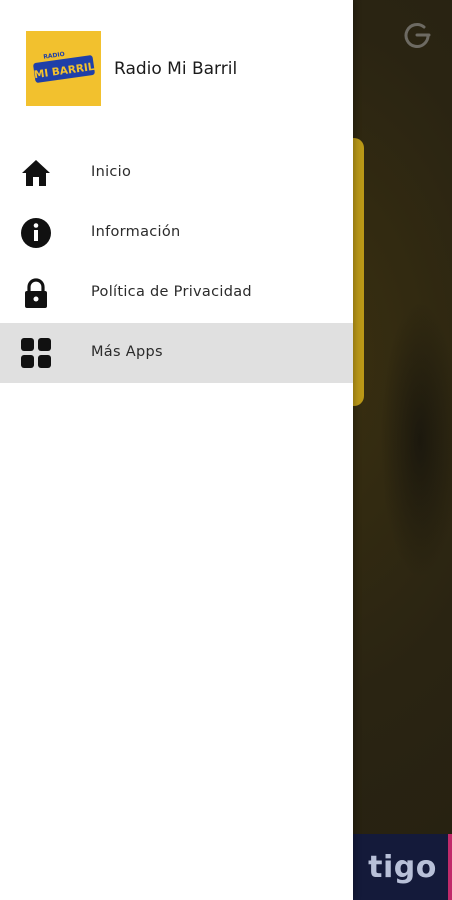  What do you see at coordinates (417, 35) in the screenshot?
I see `power-icon` at bounding box center [417, 35].